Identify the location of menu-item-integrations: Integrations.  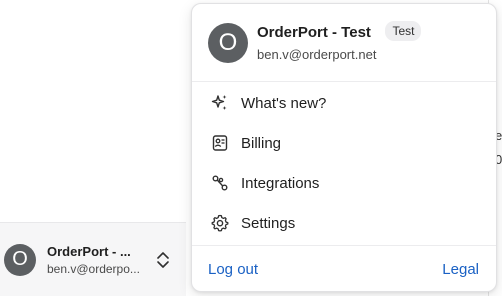
(344, 183).